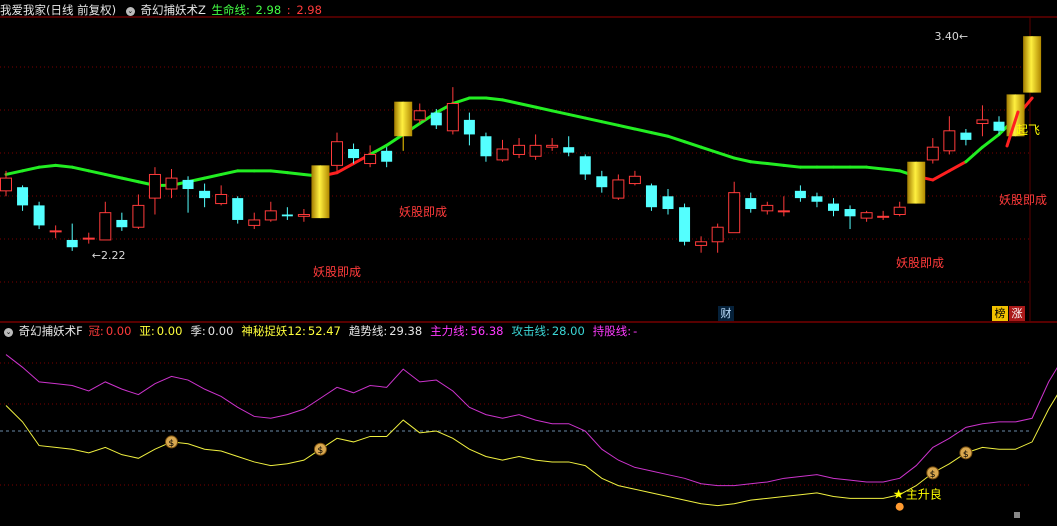 This screenshot has height=526, width=1057. I want to click on gold-candle-body, so click(916, 182).